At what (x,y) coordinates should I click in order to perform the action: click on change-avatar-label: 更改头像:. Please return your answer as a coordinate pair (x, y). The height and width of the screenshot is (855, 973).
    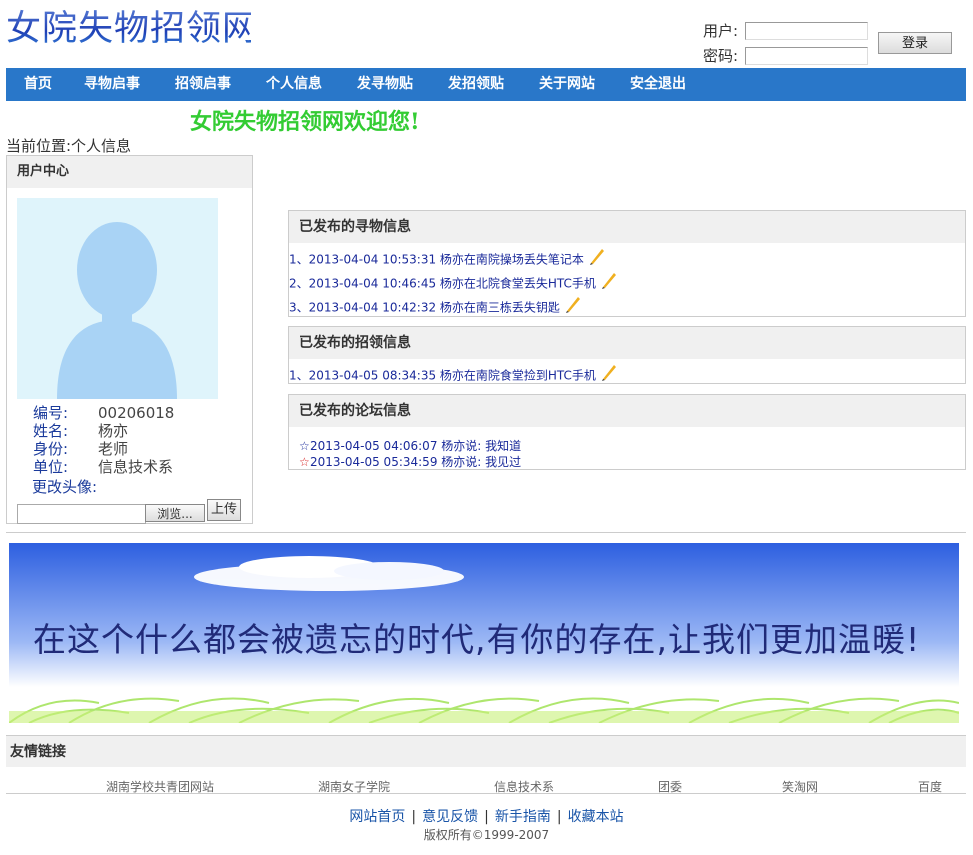
    Looking at the image, I should click on (65, 487).